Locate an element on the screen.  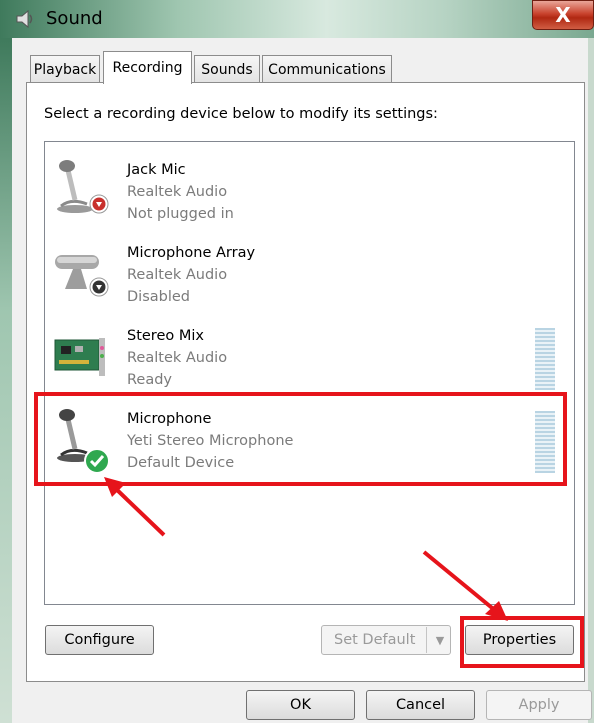
device-name: Jack Mic is located at coordinates (156, 170).